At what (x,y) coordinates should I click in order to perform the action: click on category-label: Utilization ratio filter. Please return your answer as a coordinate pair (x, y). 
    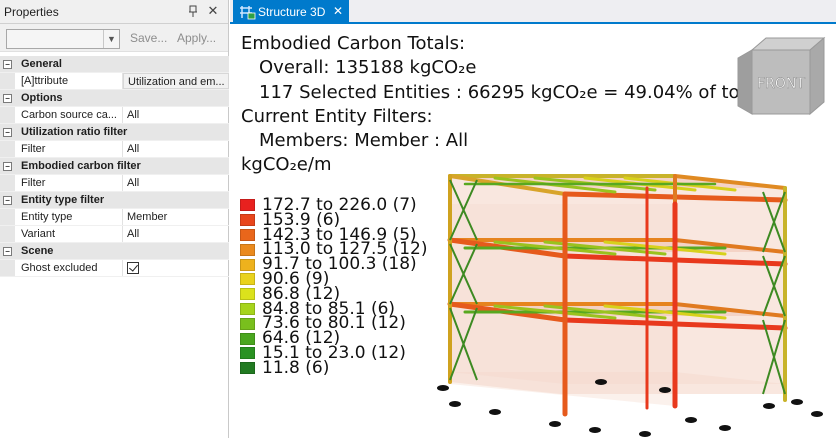
    Looking at the image, I should click on (74, 132).